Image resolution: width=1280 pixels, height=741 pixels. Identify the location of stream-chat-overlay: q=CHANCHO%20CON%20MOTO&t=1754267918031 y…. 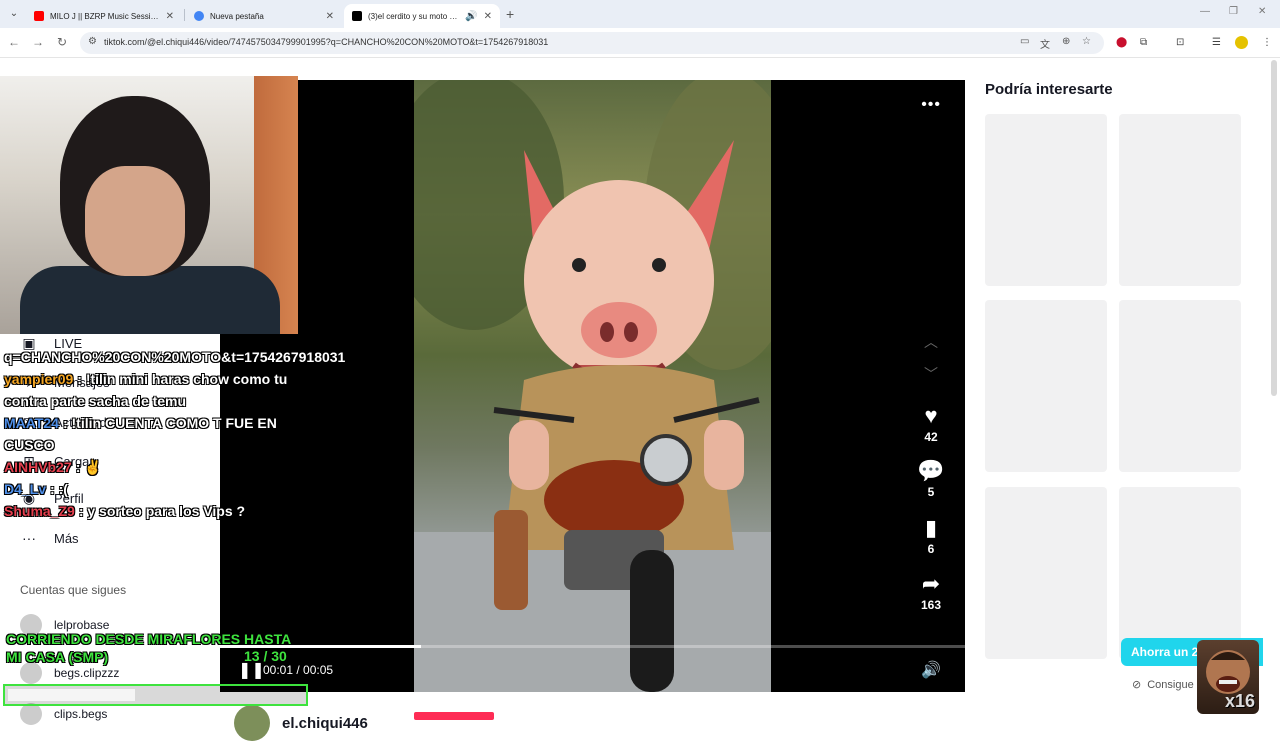
(174, 434).